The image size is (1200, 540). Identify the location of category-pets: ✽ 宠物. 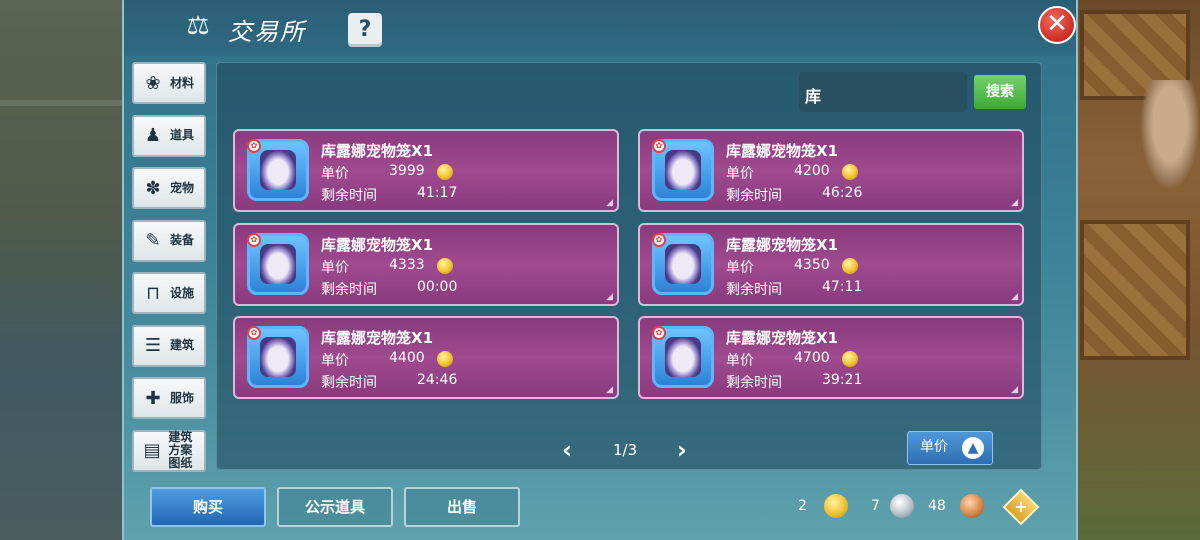
(169, 188).